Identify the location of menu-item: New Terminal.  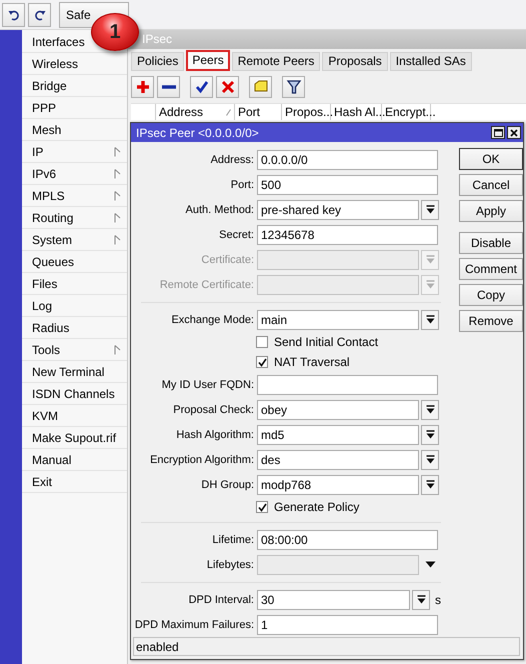
(74, 372).